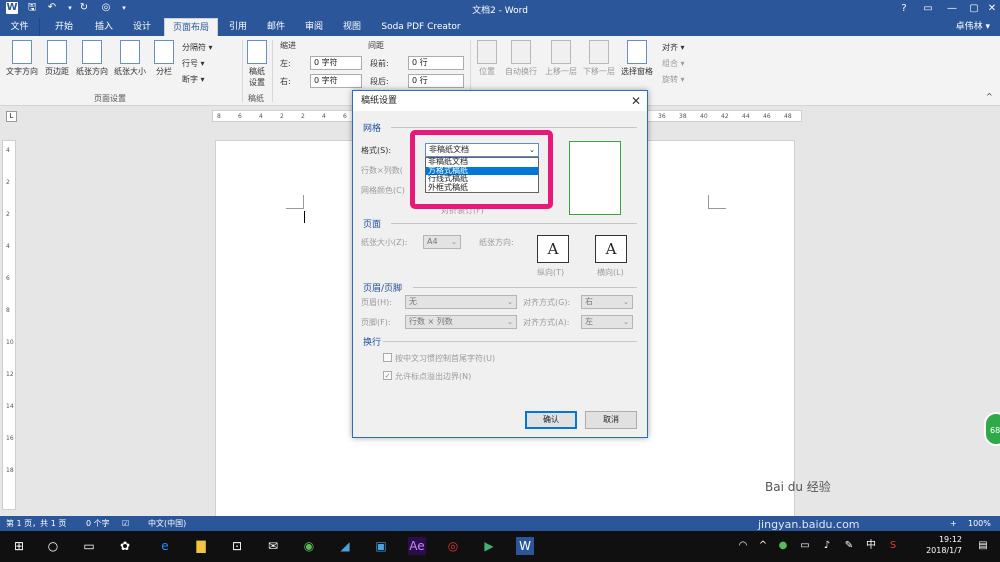 This screenshot has width=1000, height=562. I want to click on tab-mailings: 邮件, so click(276, 27).